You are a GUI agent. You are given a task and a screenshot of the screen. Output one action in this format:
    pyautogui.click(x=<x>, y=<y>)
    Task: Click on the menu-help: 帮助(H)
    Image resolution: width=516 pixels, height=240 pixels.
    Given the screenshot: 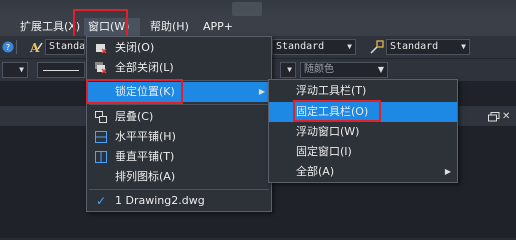 What is the action you would take?
    pyautogui.click(x=169, y=27)
    